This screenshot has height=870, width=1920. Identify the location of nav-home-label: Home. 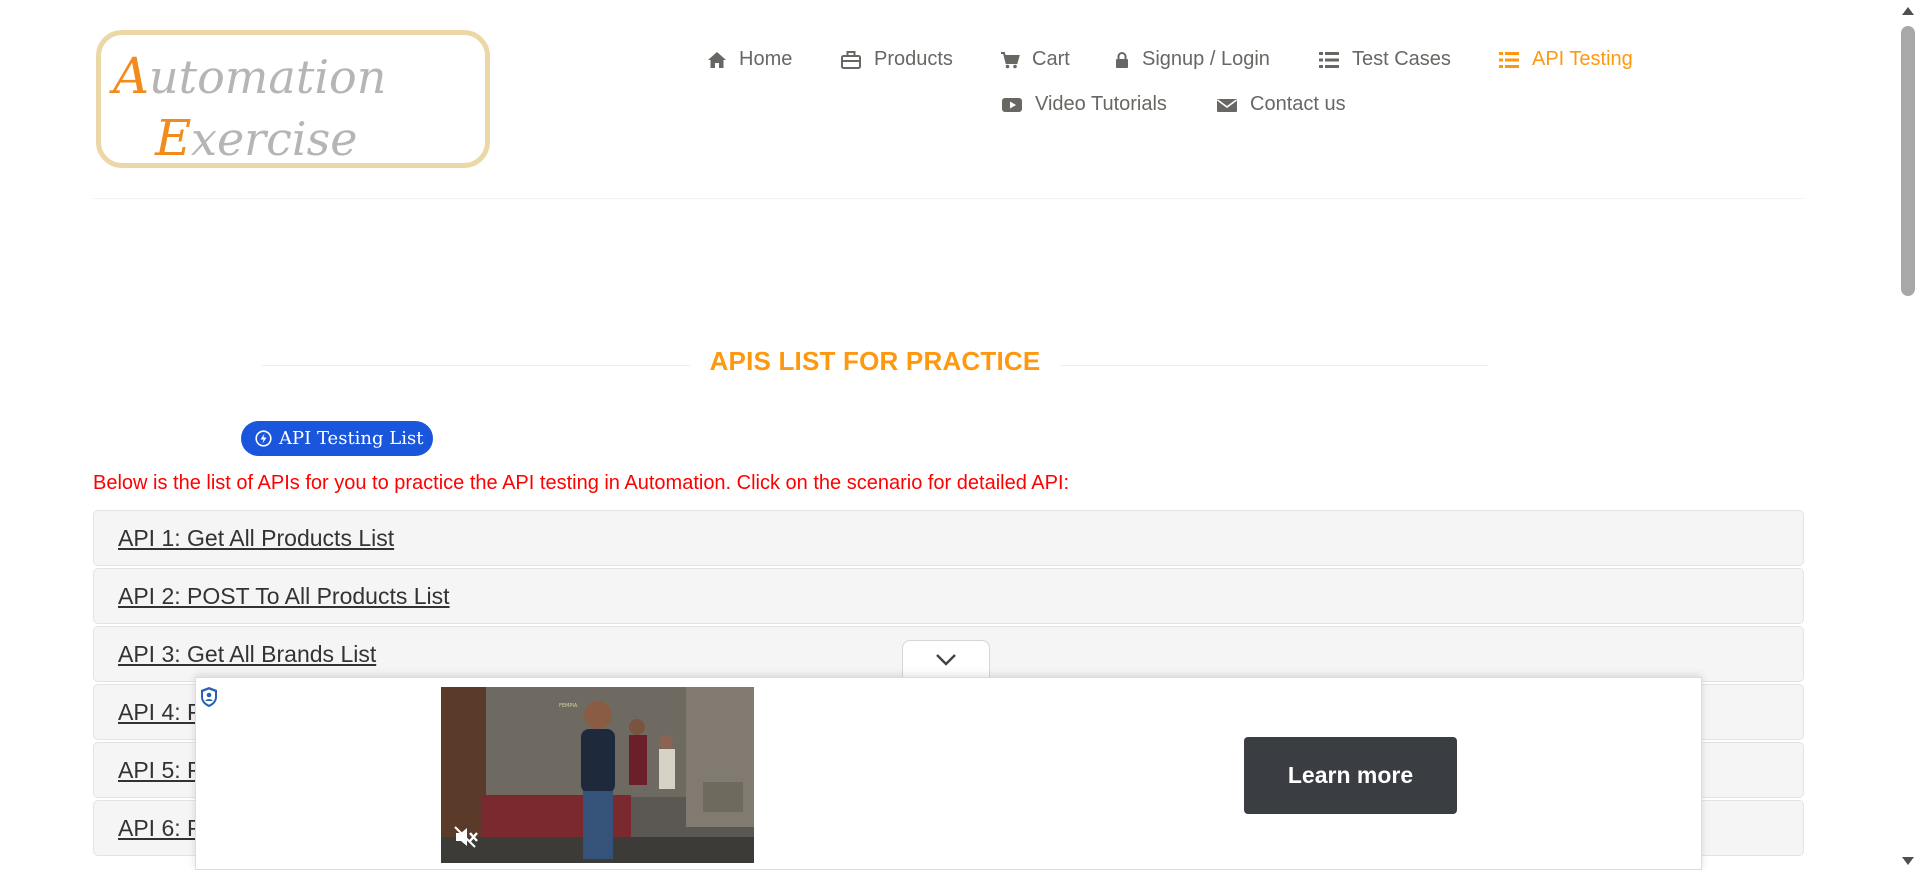
(766, 59).